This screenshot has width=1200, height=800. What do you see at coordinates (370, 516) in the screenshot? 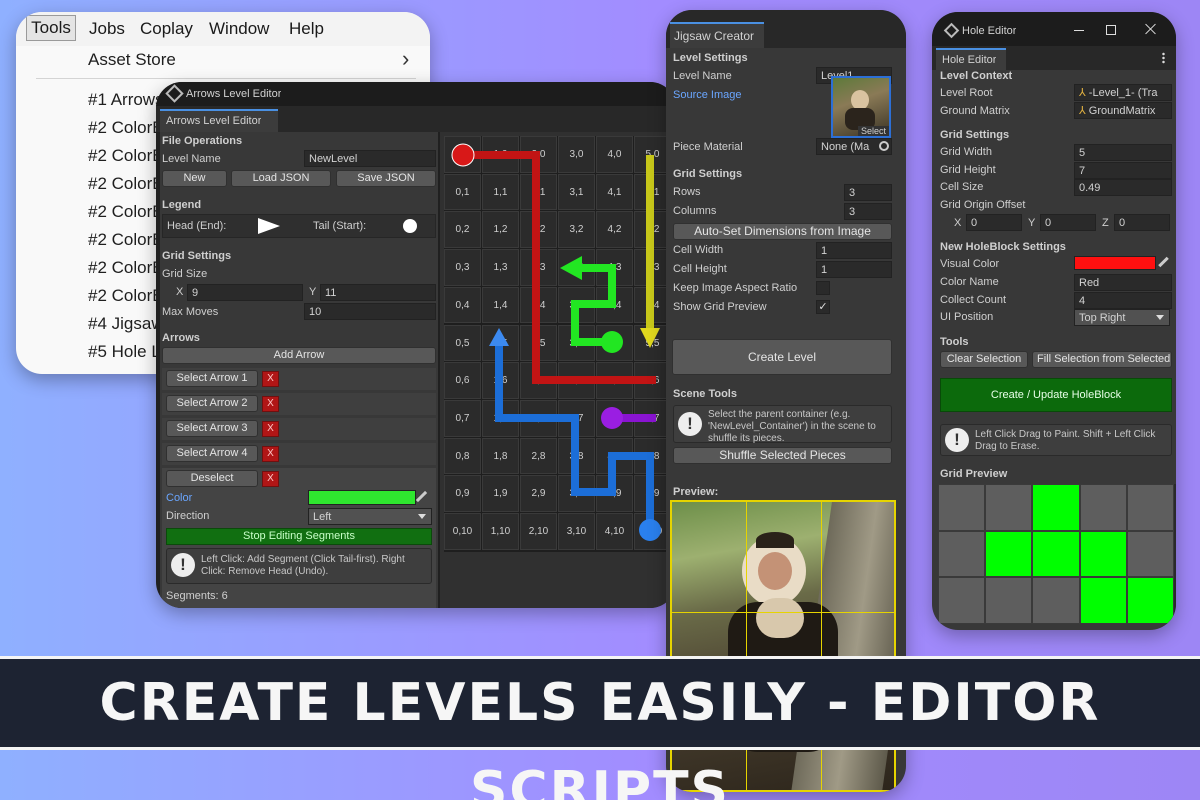
I see `direction-select: Left` at bounding box center [370, 516].